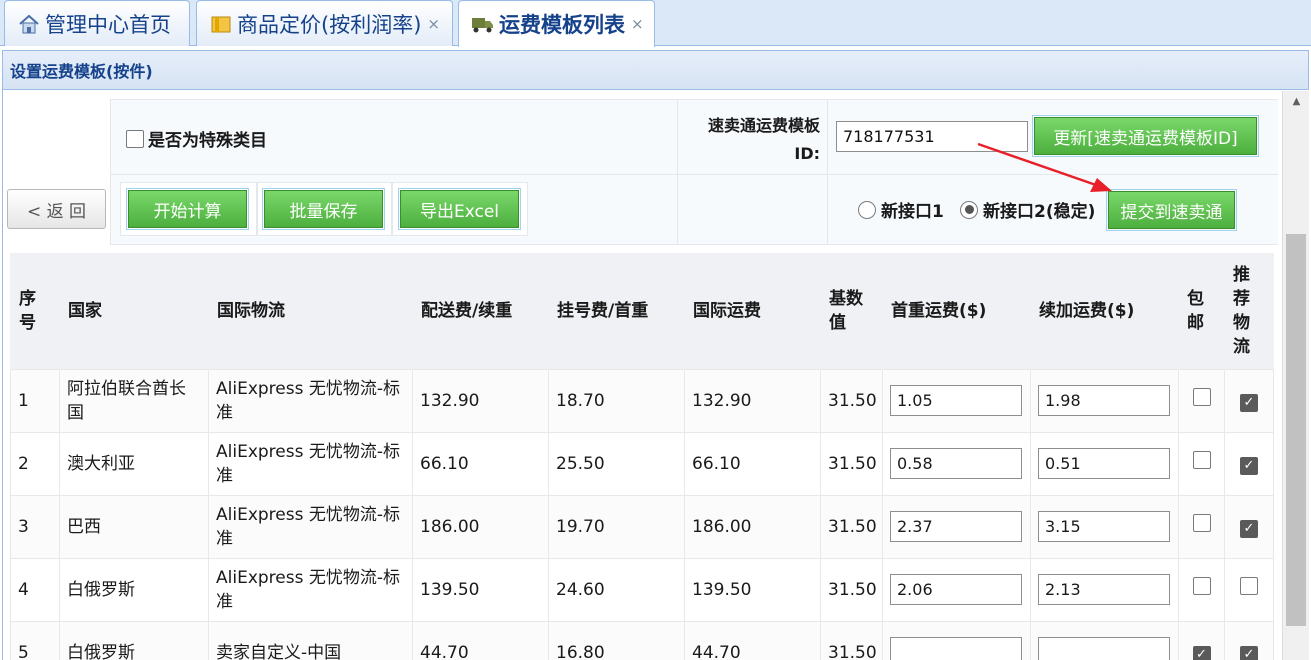 The width and height of the screenshot is (1311, 660). What do you see at coordinates (1039, 212) in the screenshot?
I see `radio-api2-label: 新接口2(稳定)` at bounding box center [1039, 212].